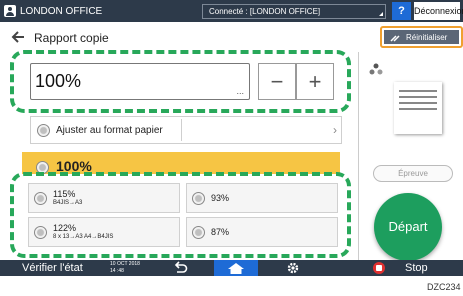 The image size is (463, 296). I want to click on user-icon, so click(10, 11).